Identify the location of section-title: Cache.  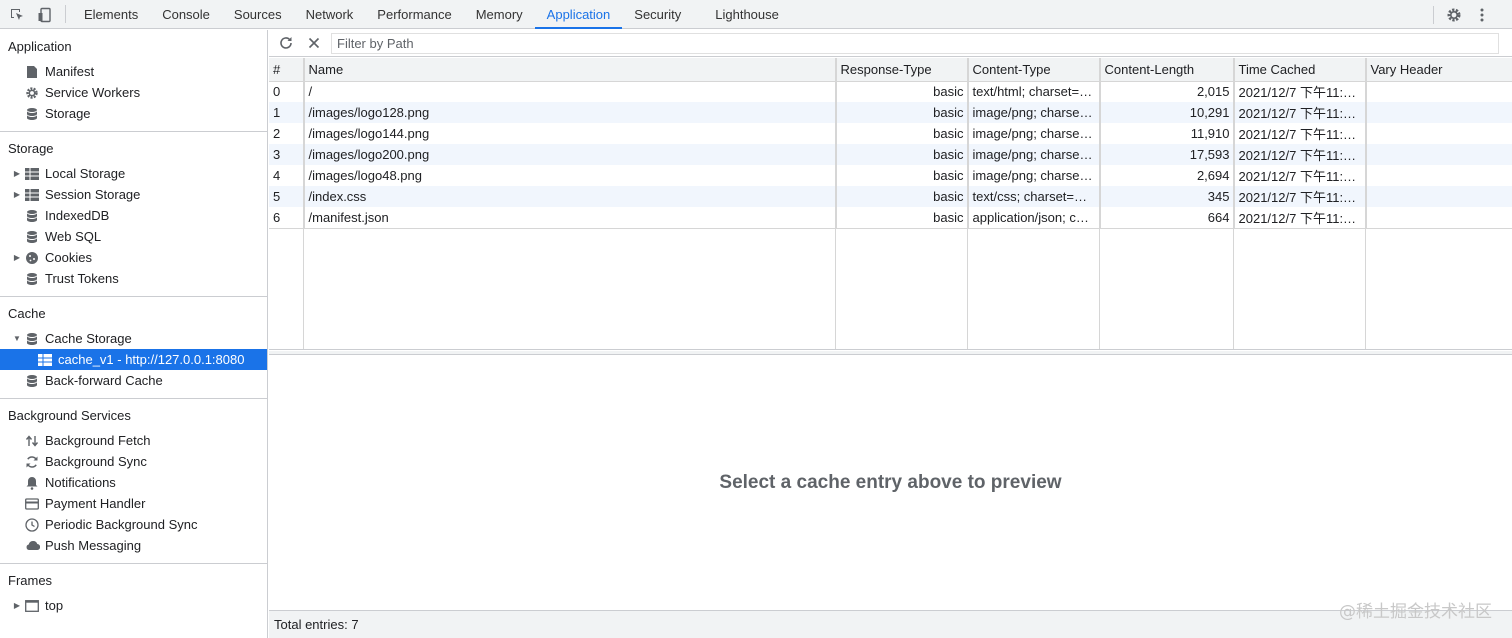
(27, 313).